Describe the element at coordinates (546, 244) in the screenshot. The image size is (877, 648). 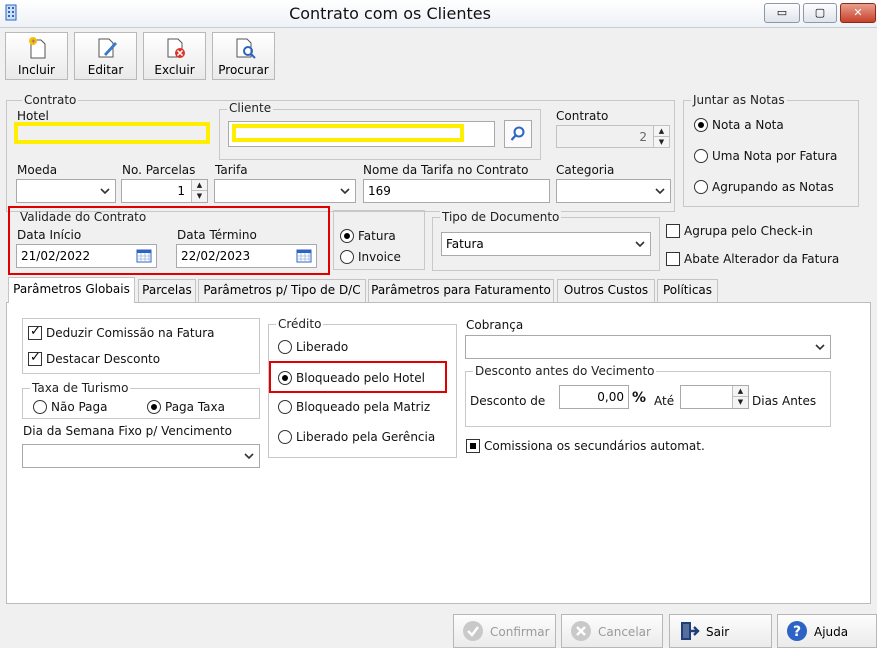
I see `doc-type-select: Fatura` at that location.